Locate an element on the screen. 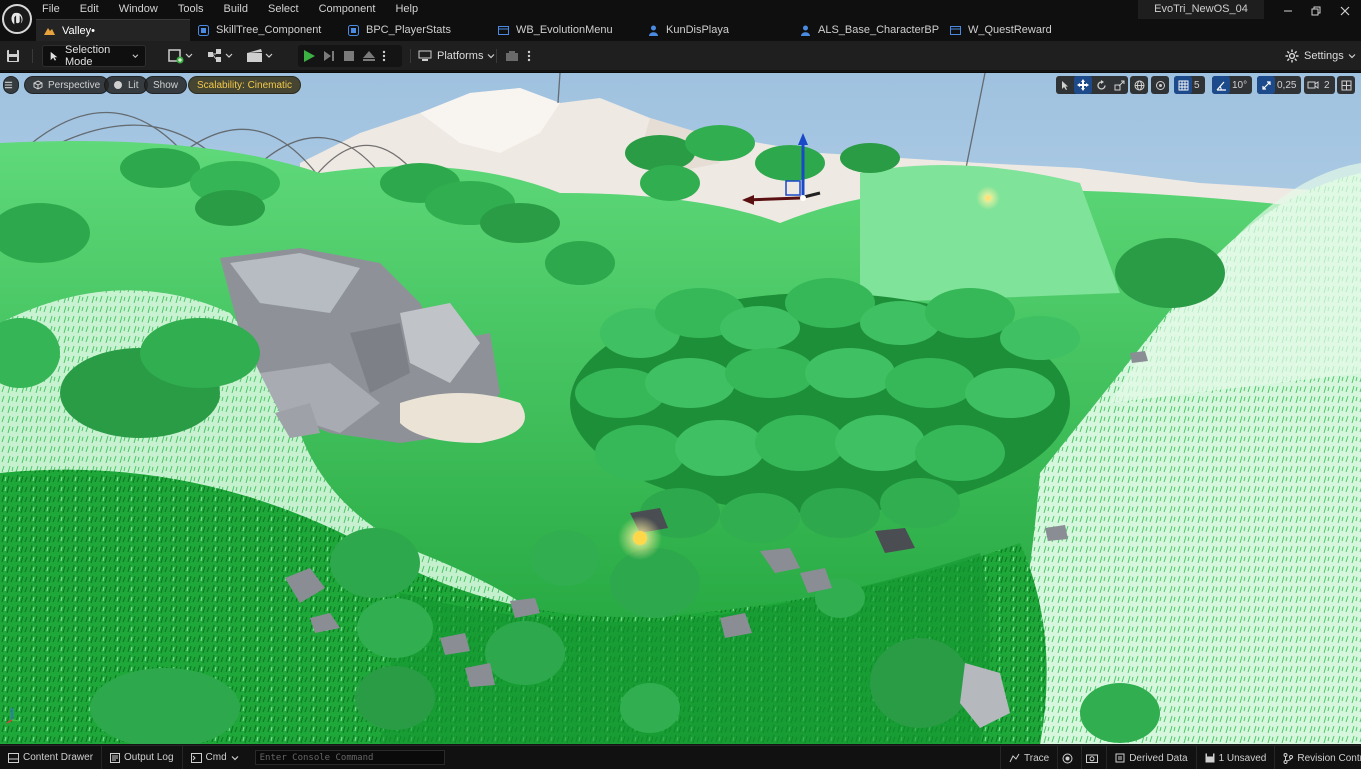 The image size is (1361, 769). surface-snapping-toggle is located at coordinates (1160, 85).